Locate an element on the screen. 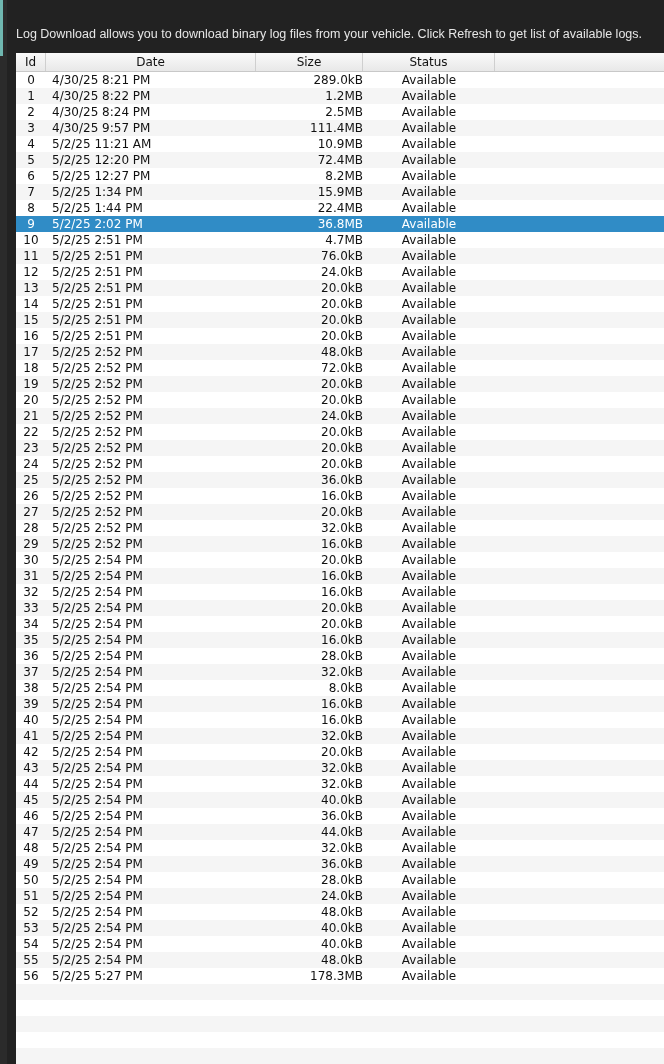 This screenshot has height=1064, width=664. column-header: Status is located at coordinates (429, 62).